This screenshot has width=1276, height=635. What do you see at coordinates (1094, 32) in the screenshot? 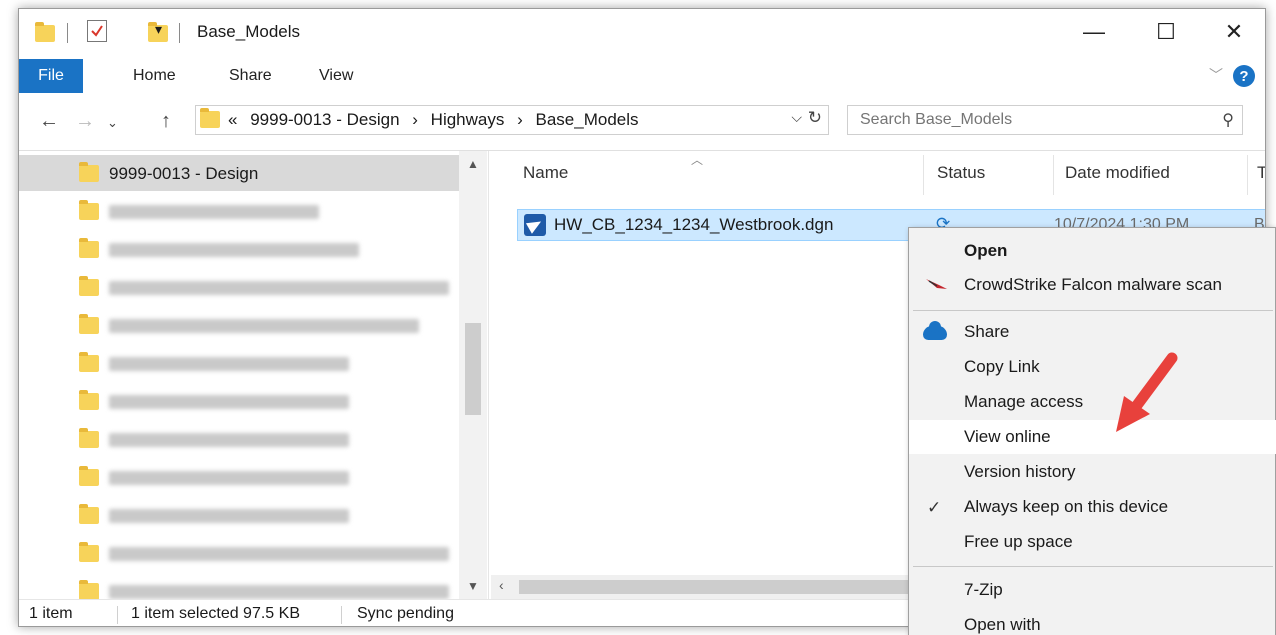
I see `minimize-button: —` at bounding box center [1094, 32].